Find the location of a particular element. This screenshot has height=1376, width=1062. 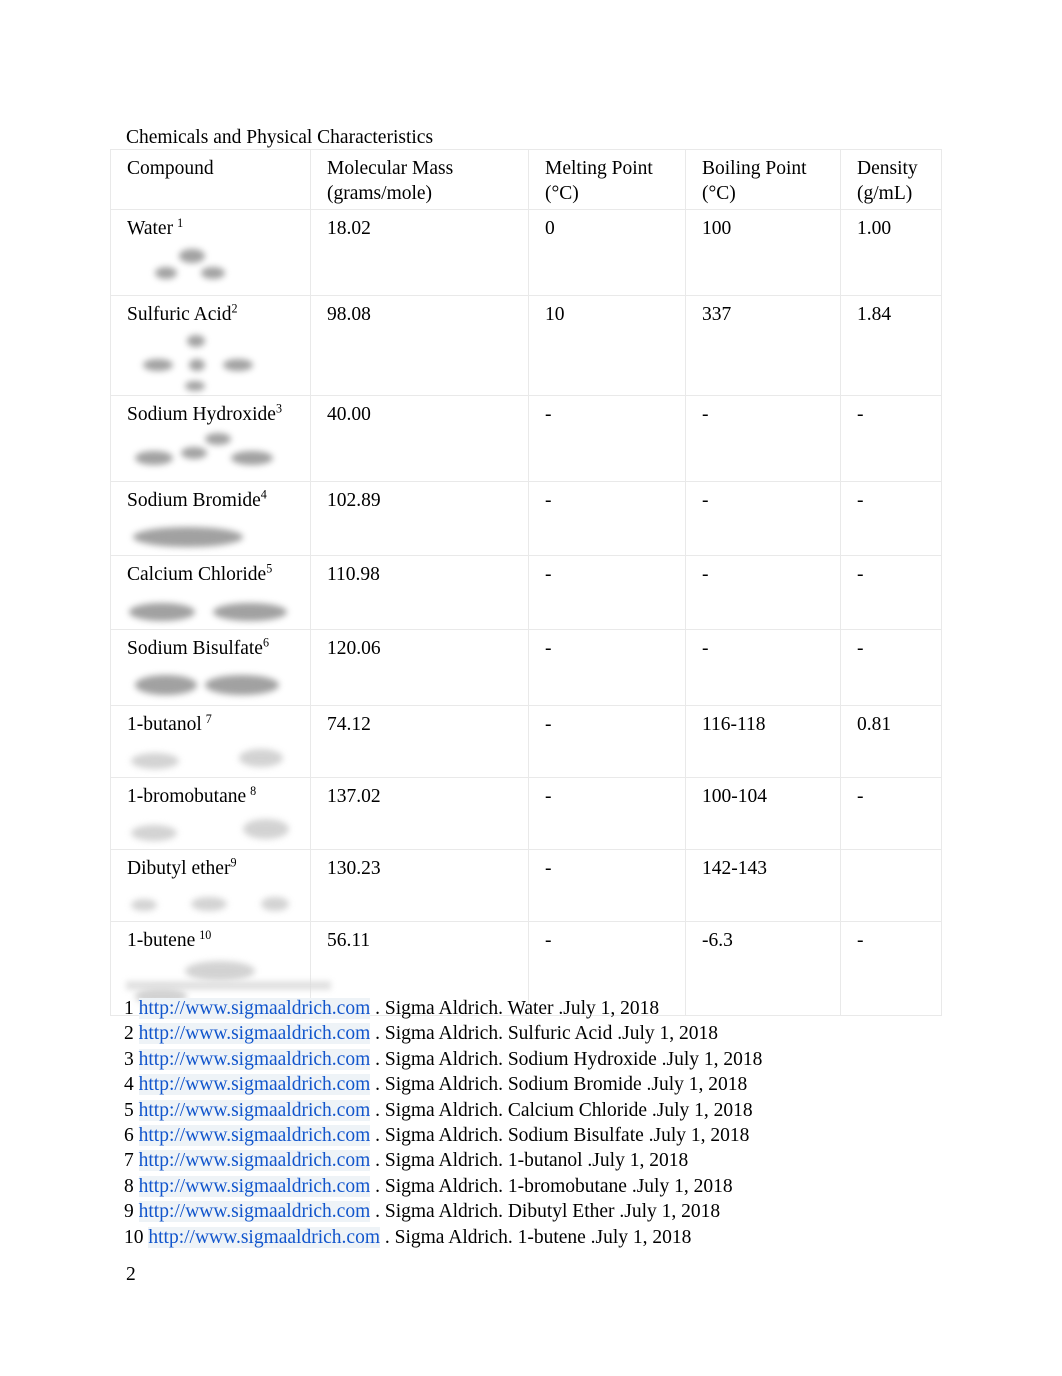

cell-boiling-point-value: 116-118 is located at coordinates (734, 724).